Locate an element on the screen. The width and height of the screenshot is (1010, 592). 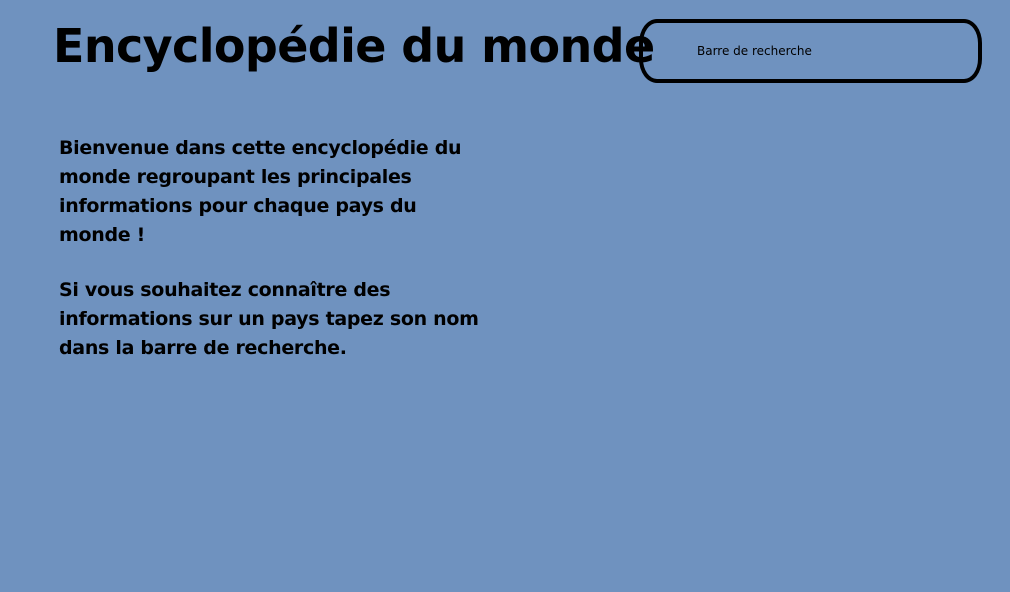
search-input is located at coordinates (827, 51).